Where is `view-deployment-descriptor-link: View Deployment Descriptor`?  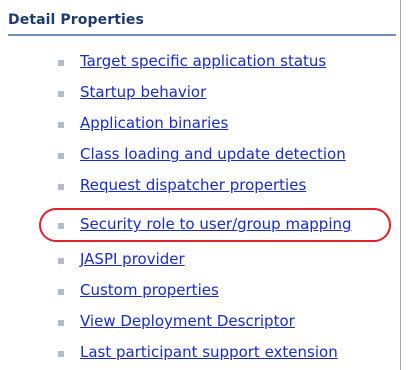 view-deployment-descriptor-link: View Deployment Descriptor is located at coordinates (187, 321).